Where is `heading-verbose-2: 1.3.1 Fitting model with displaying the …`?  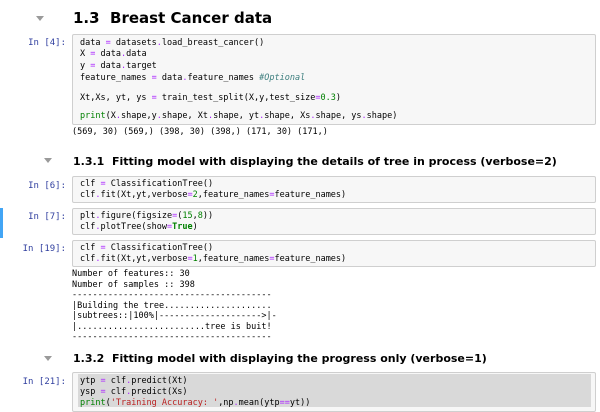 heading-verbose-2: 1.3.1 Fitting model with displaying the … is located at coordinates (315, 161).